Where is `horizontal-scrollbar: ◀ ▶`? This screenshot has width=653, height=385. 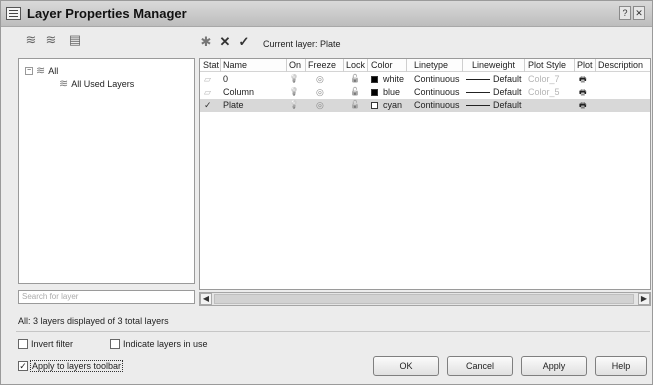
horizontal-scrollbar: ◀ ▶ is located at coordinates (425, 299).